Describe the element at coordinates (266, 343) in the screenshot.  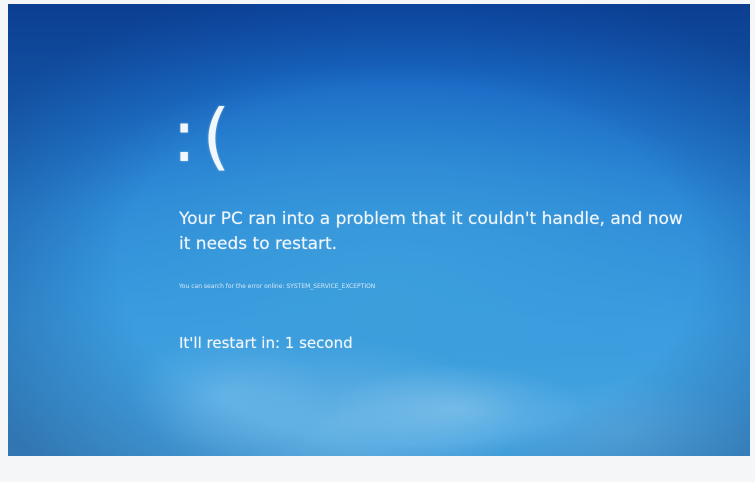
I see `restart-countdown: It'll restart in: 1 second` at that location.